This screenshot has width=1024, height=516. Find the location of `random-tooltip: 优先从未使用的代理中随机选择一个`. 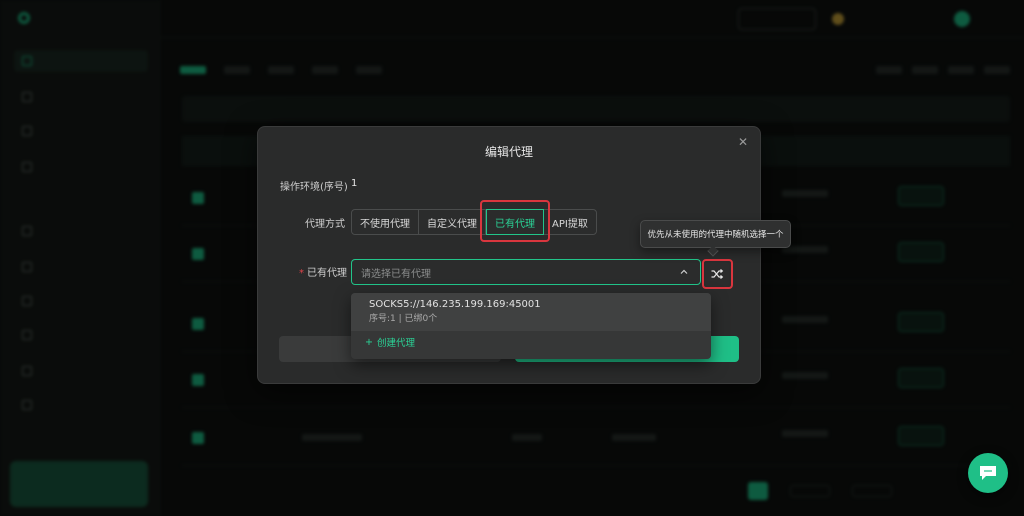

random-tooltip: 优先从未使用的代理中随机选择一个 is located at coordinates (715, 234).